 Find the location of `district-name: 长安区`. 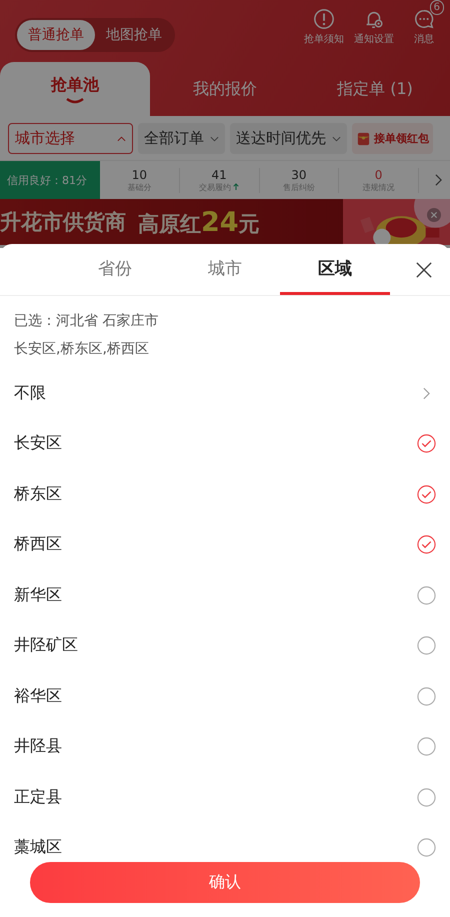

district-name: 长安区 is located at coordinates (38, 443).